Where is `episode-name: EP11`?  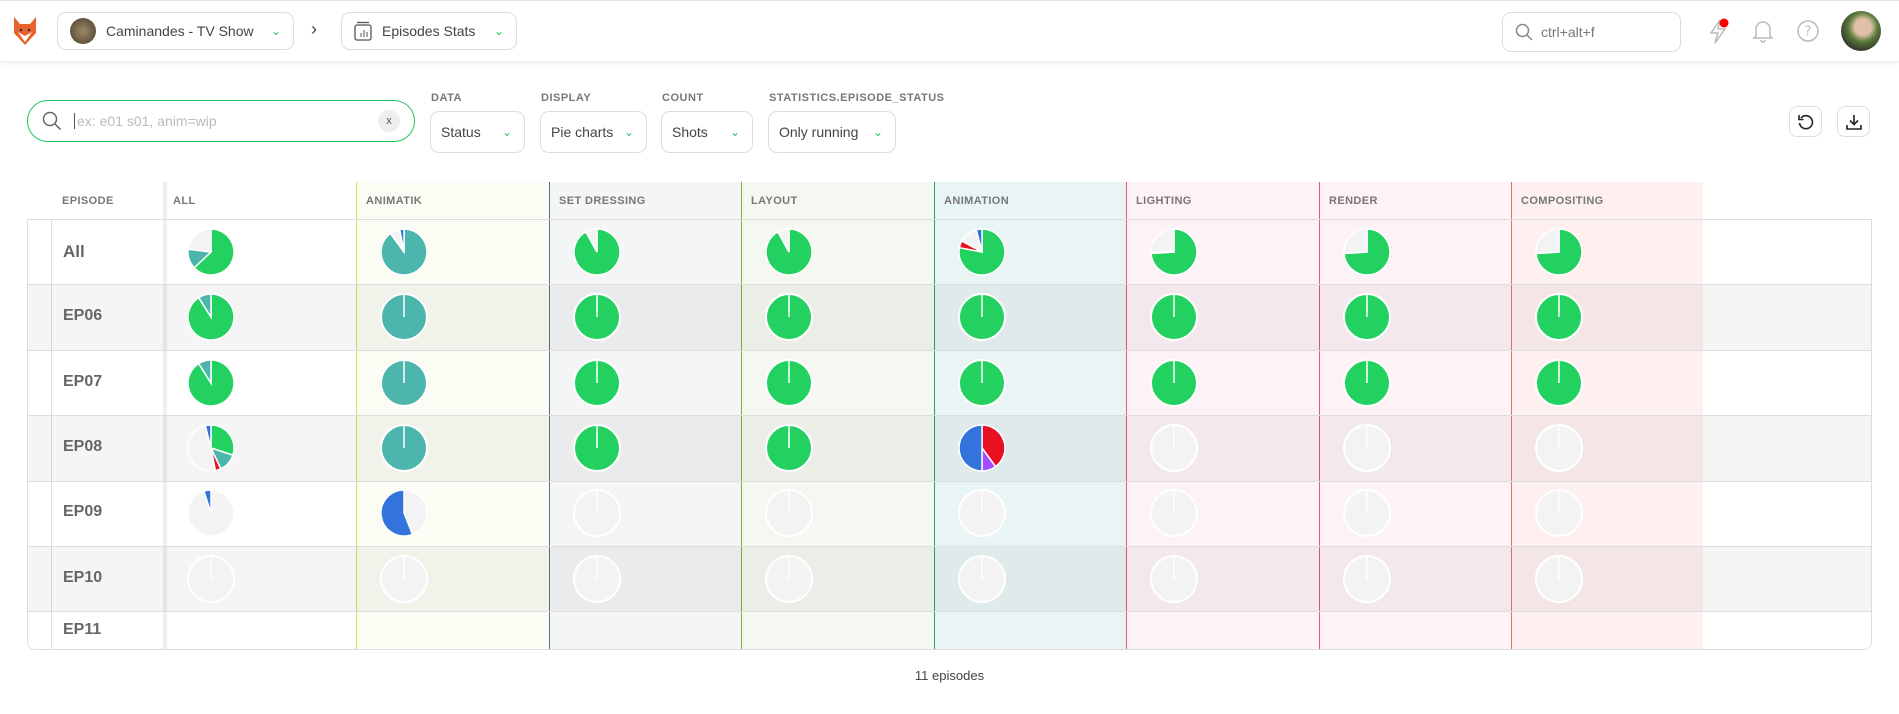
episode-name: EP11 is located at coordinates (82, 630).